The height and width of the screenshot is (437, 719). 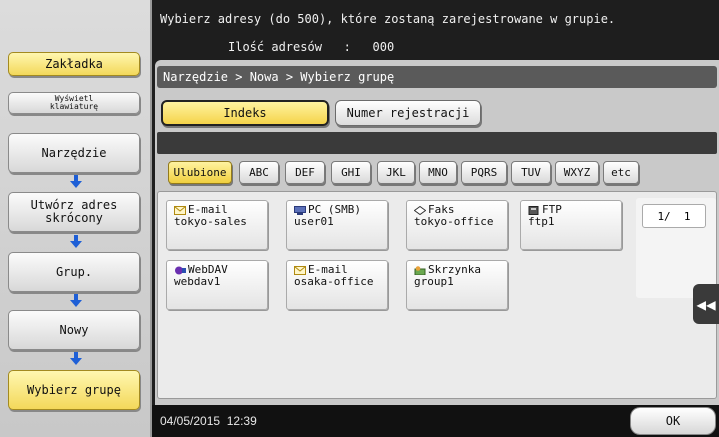 I want to click on filter-ghi: GHI, so click(x=351, y=172).